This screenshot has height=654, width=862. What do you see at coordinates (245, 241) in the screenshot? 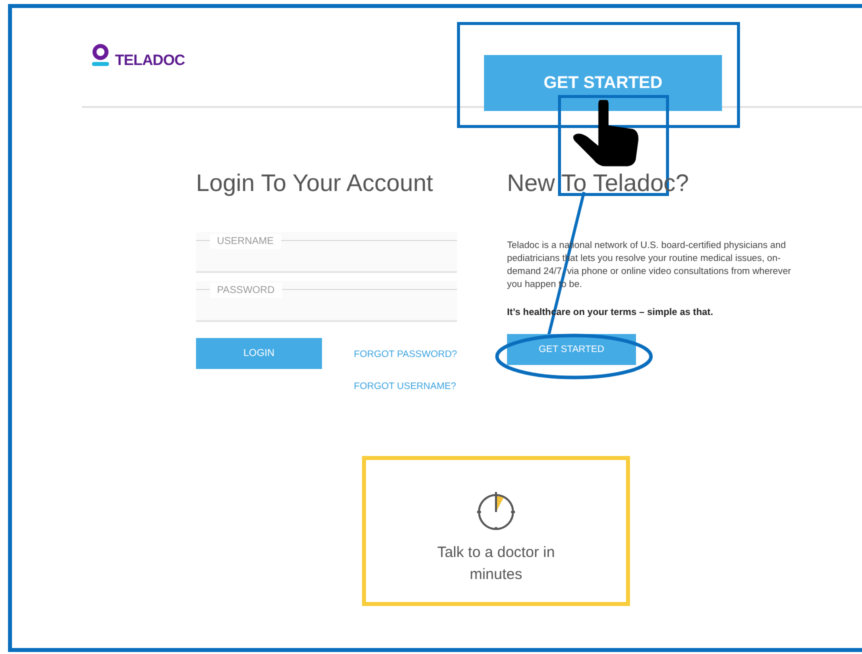
I see `field-label: USERNAME` at bounding box center [245, 241].